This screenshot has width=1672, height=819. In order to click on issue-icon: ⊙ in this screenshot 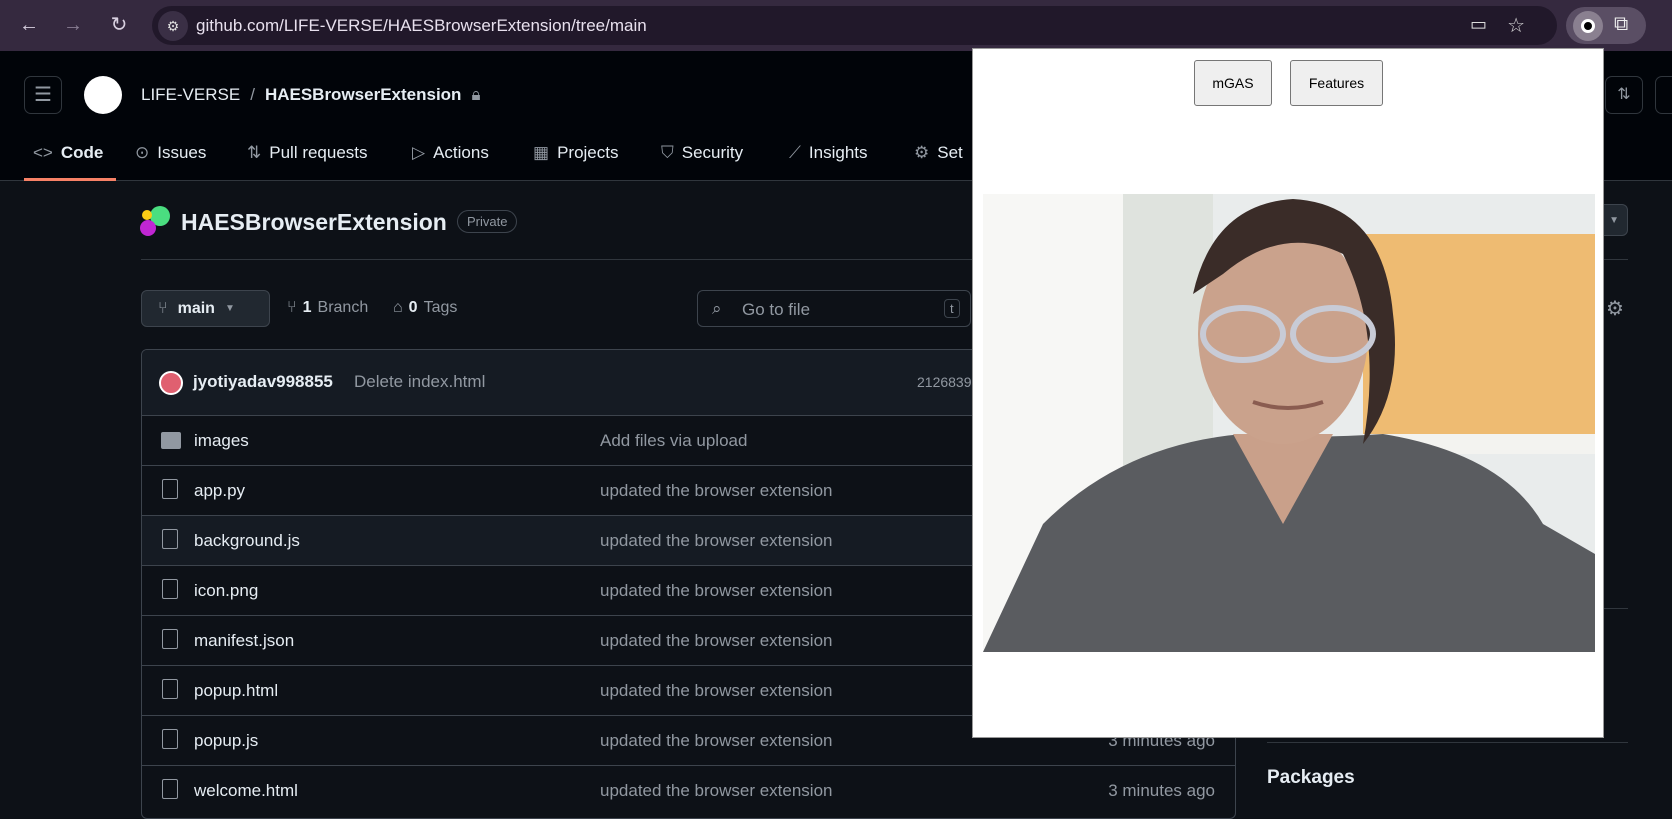, I will do `click(142, 152)`.